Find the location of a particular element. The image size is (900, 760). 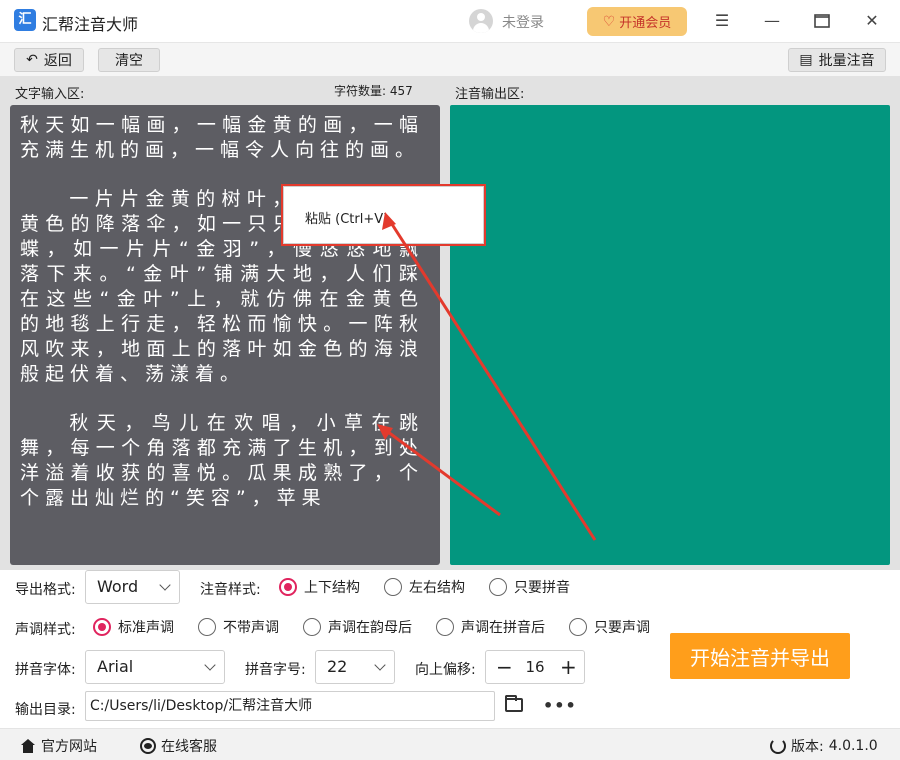

official-site-link: 官方网站 is located at coordinates (58, 746).